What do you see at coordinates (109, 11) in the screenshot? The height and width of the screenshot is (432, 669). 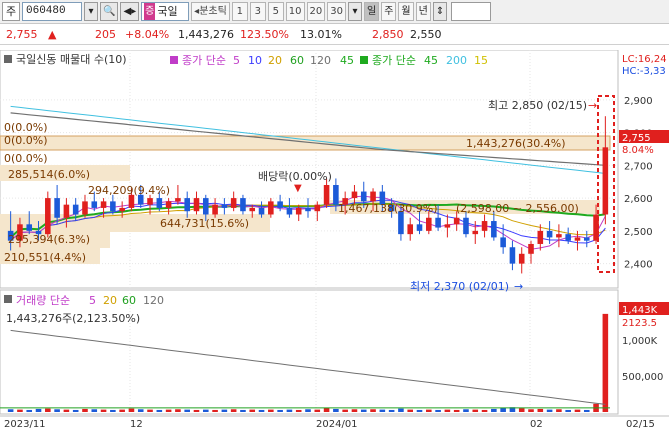 I see `search-icon: 🔍` at bounding box center [109, 11].